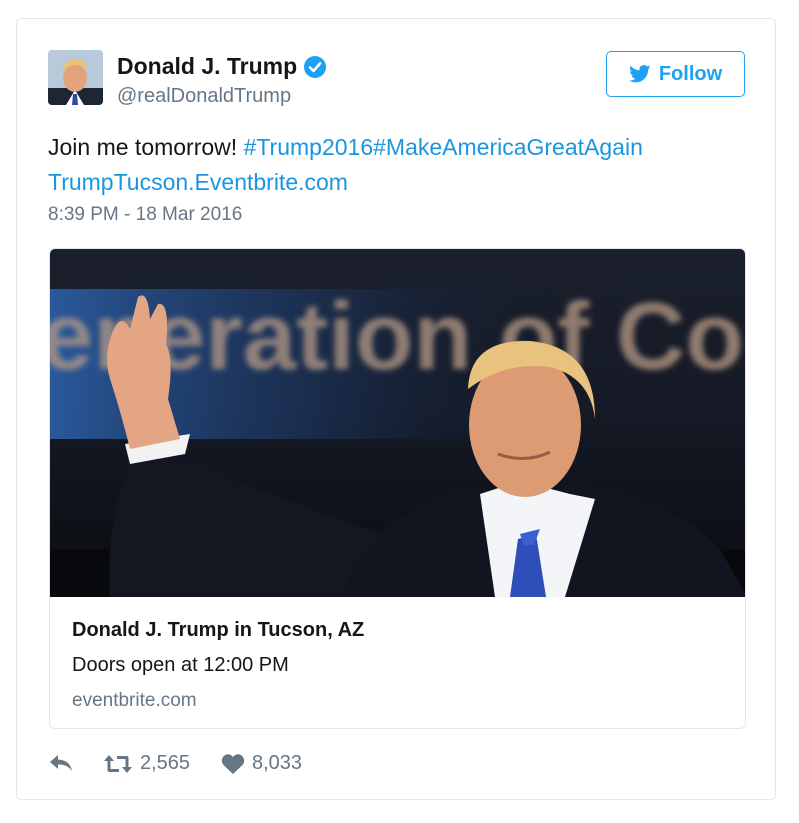 The width and height of the screenshot is (799, 823). Describe the element at coordinates (218, 630) in the screenshot. I see `card-title: Donald J. Trump in Tucson, AZ` at that location.